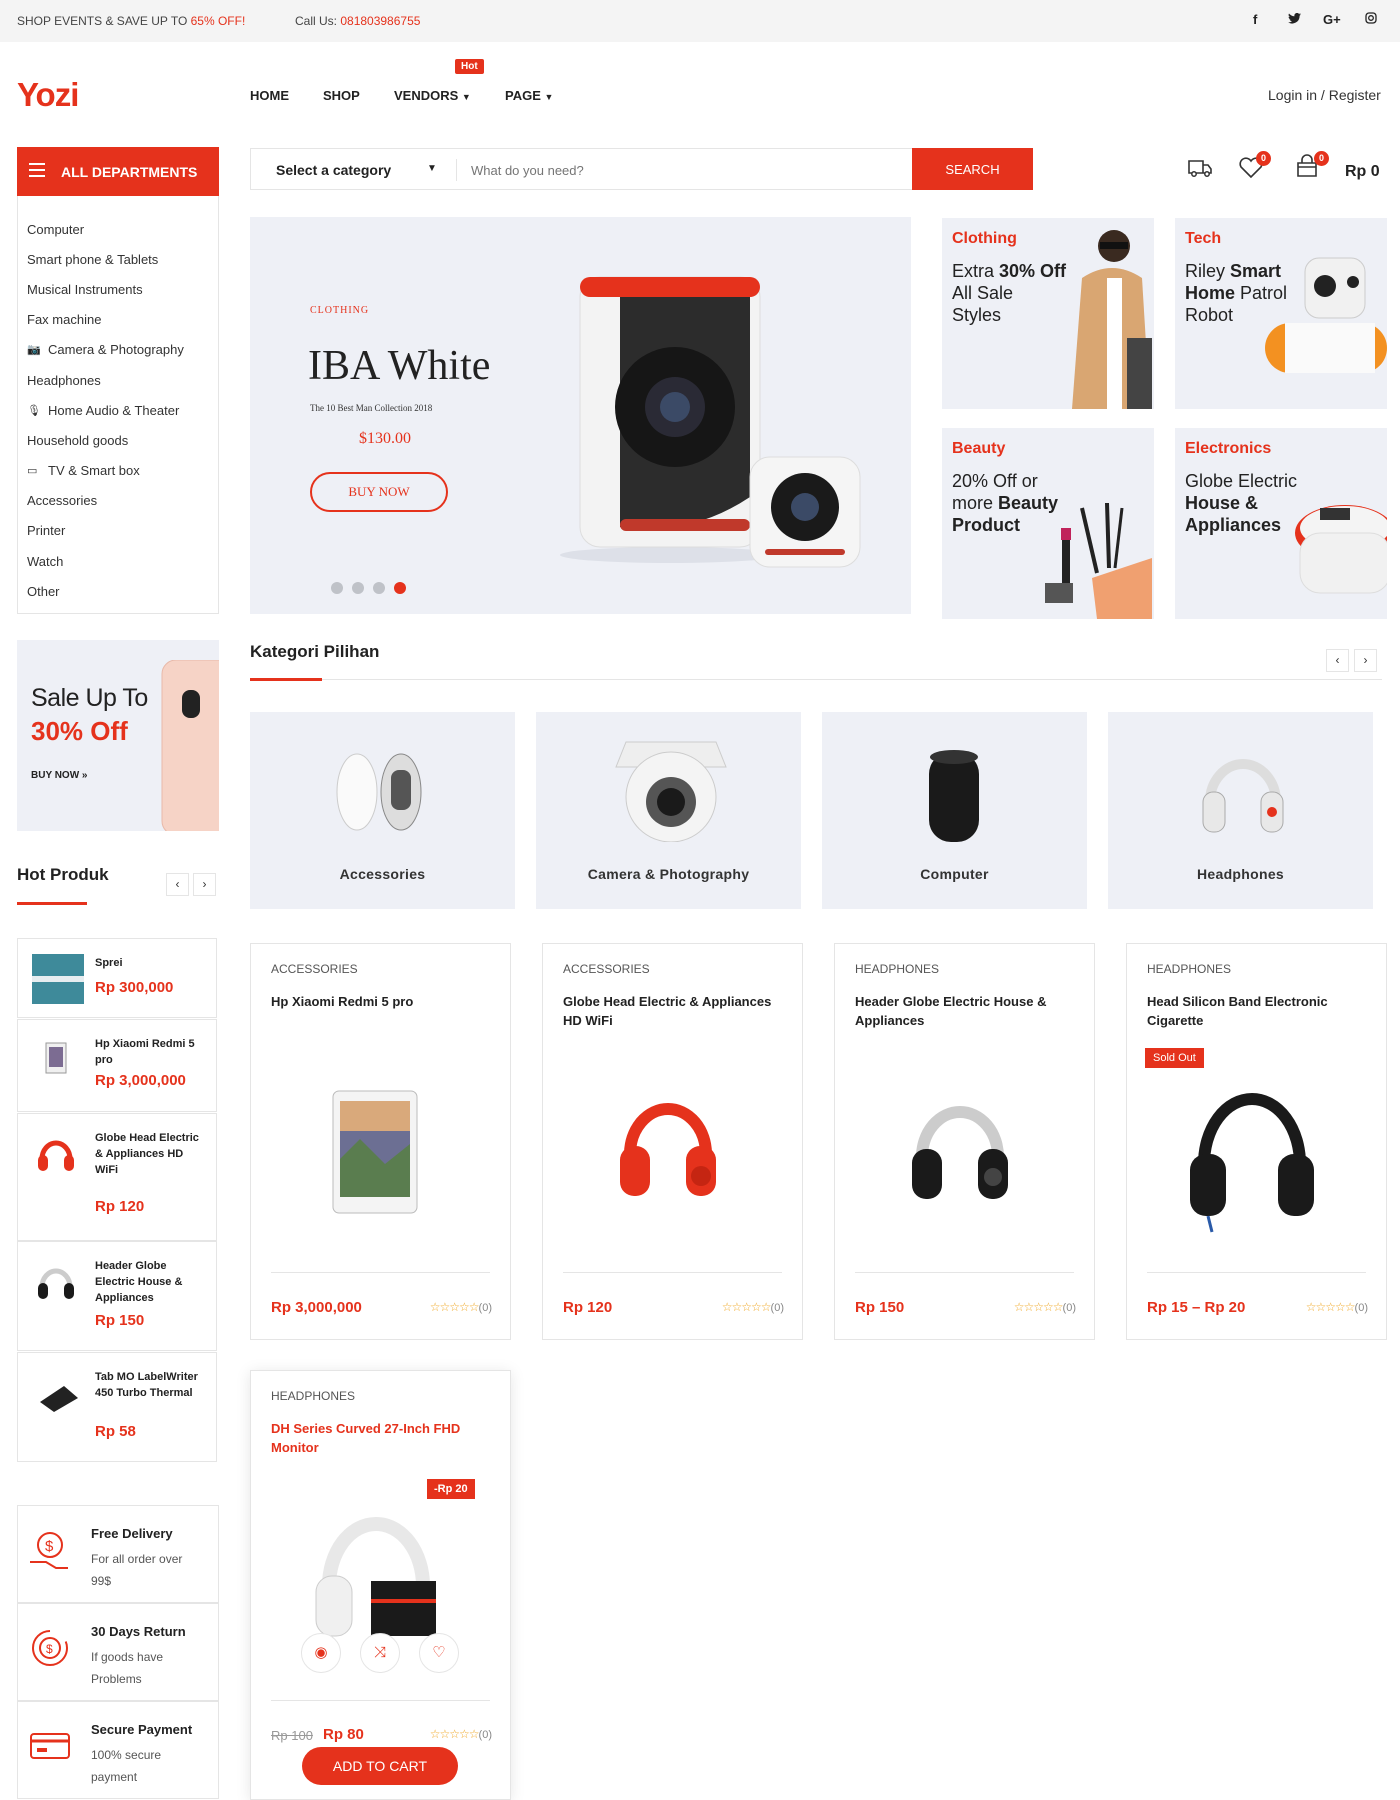 The width and height of the screenshot is (1400, 1800). I want to click on product-category: ACCESSORIES, so click(314, 969).